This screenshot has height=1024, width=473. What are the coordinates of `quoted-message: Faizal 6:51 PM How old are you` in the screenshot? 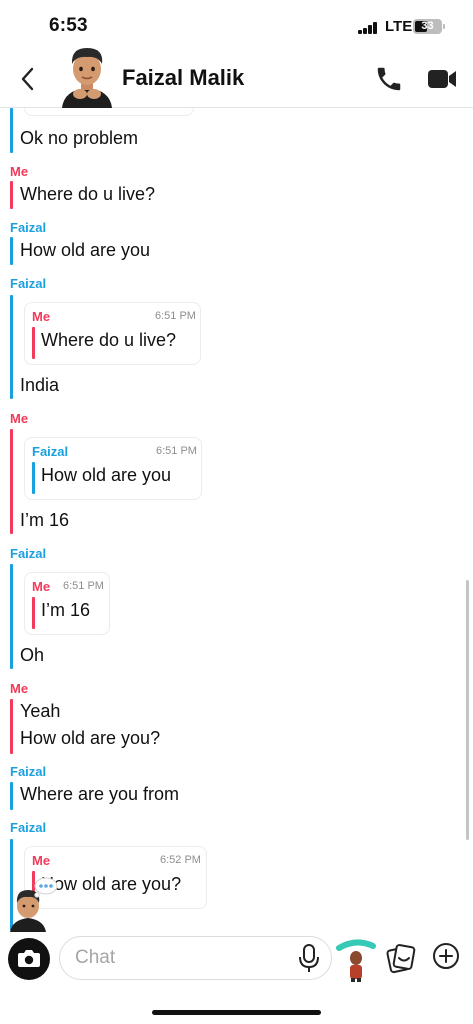 It's located at (113, 468).